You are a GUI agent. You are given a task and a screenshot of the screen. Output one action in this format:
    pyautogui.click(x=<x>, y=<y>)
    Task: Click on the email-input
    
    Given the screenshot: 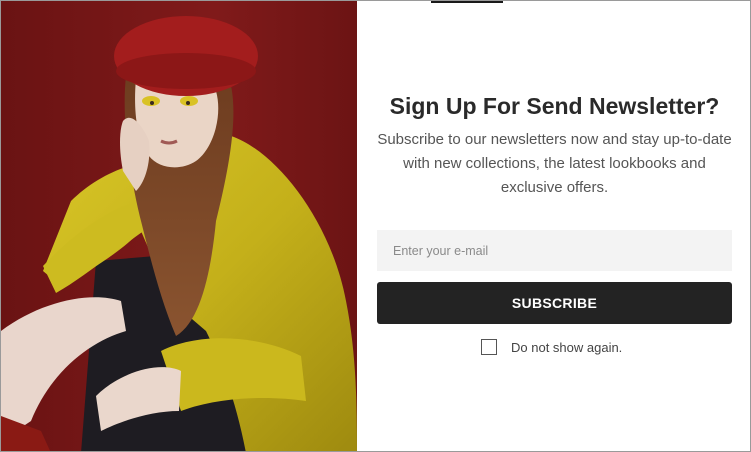 What is the action you would take?
    pyautogui.click(x=554, y=250)
    